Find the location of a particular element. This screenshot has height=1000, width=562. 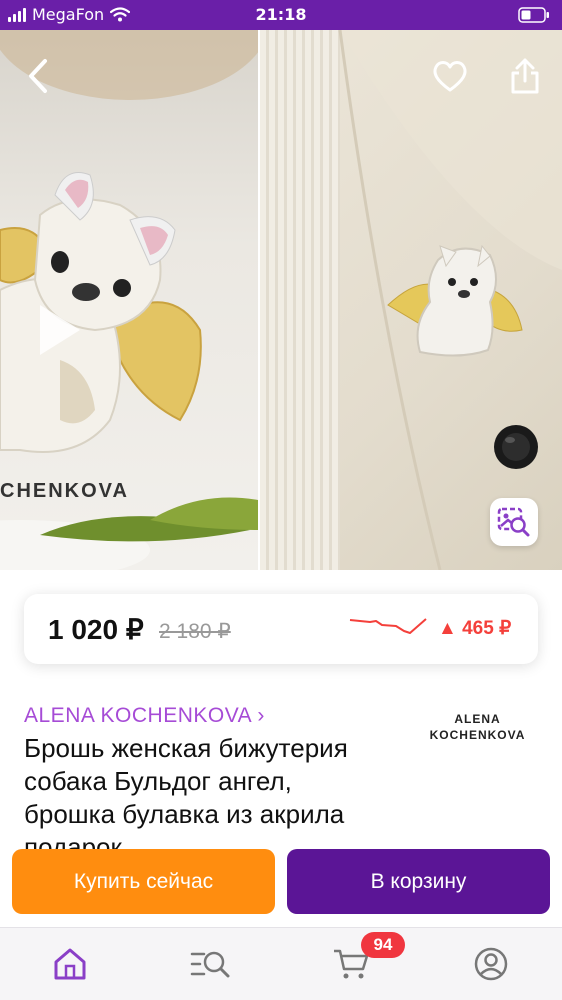

current-price: 1 020 ₽ is located at coordinates (96, 629).